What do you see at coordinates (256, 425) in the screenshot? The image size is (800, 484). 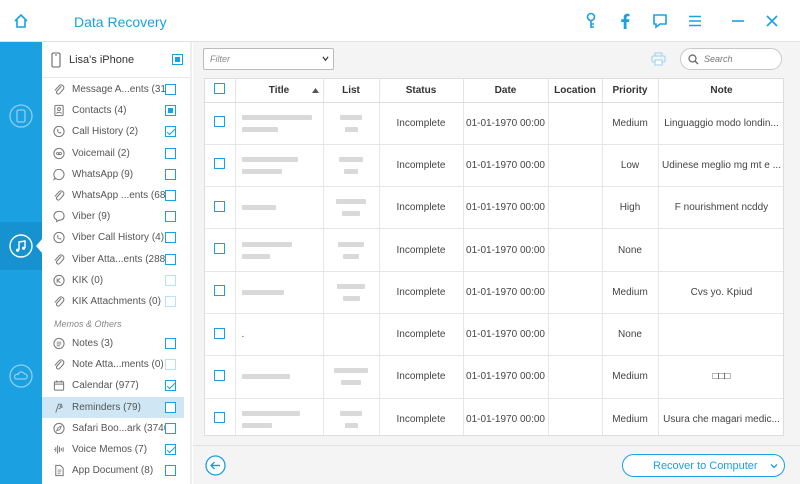 I see `redacted-title` at bounding box center [256, 425].